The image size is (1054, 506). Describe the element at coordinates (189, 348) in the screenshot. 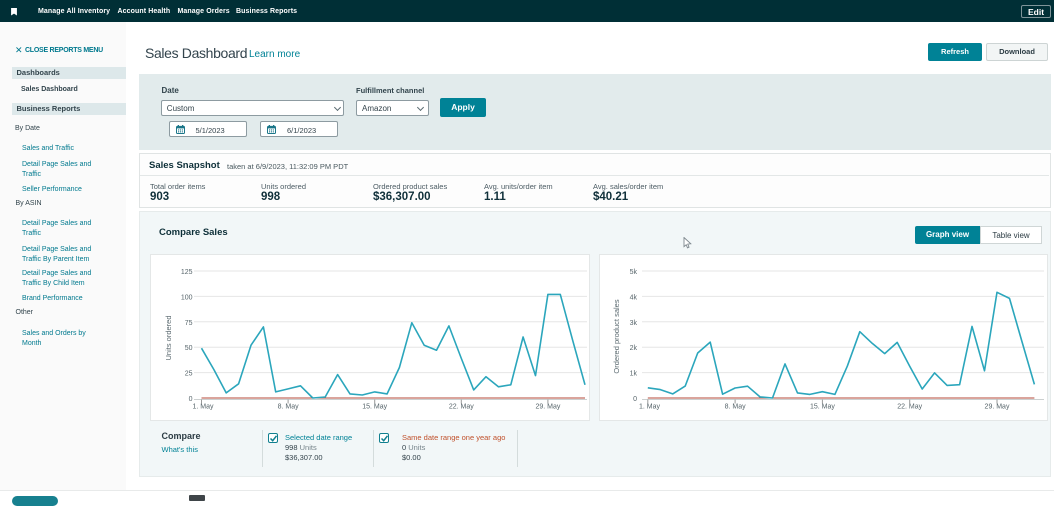

I see `svg-text: 50` at that location.